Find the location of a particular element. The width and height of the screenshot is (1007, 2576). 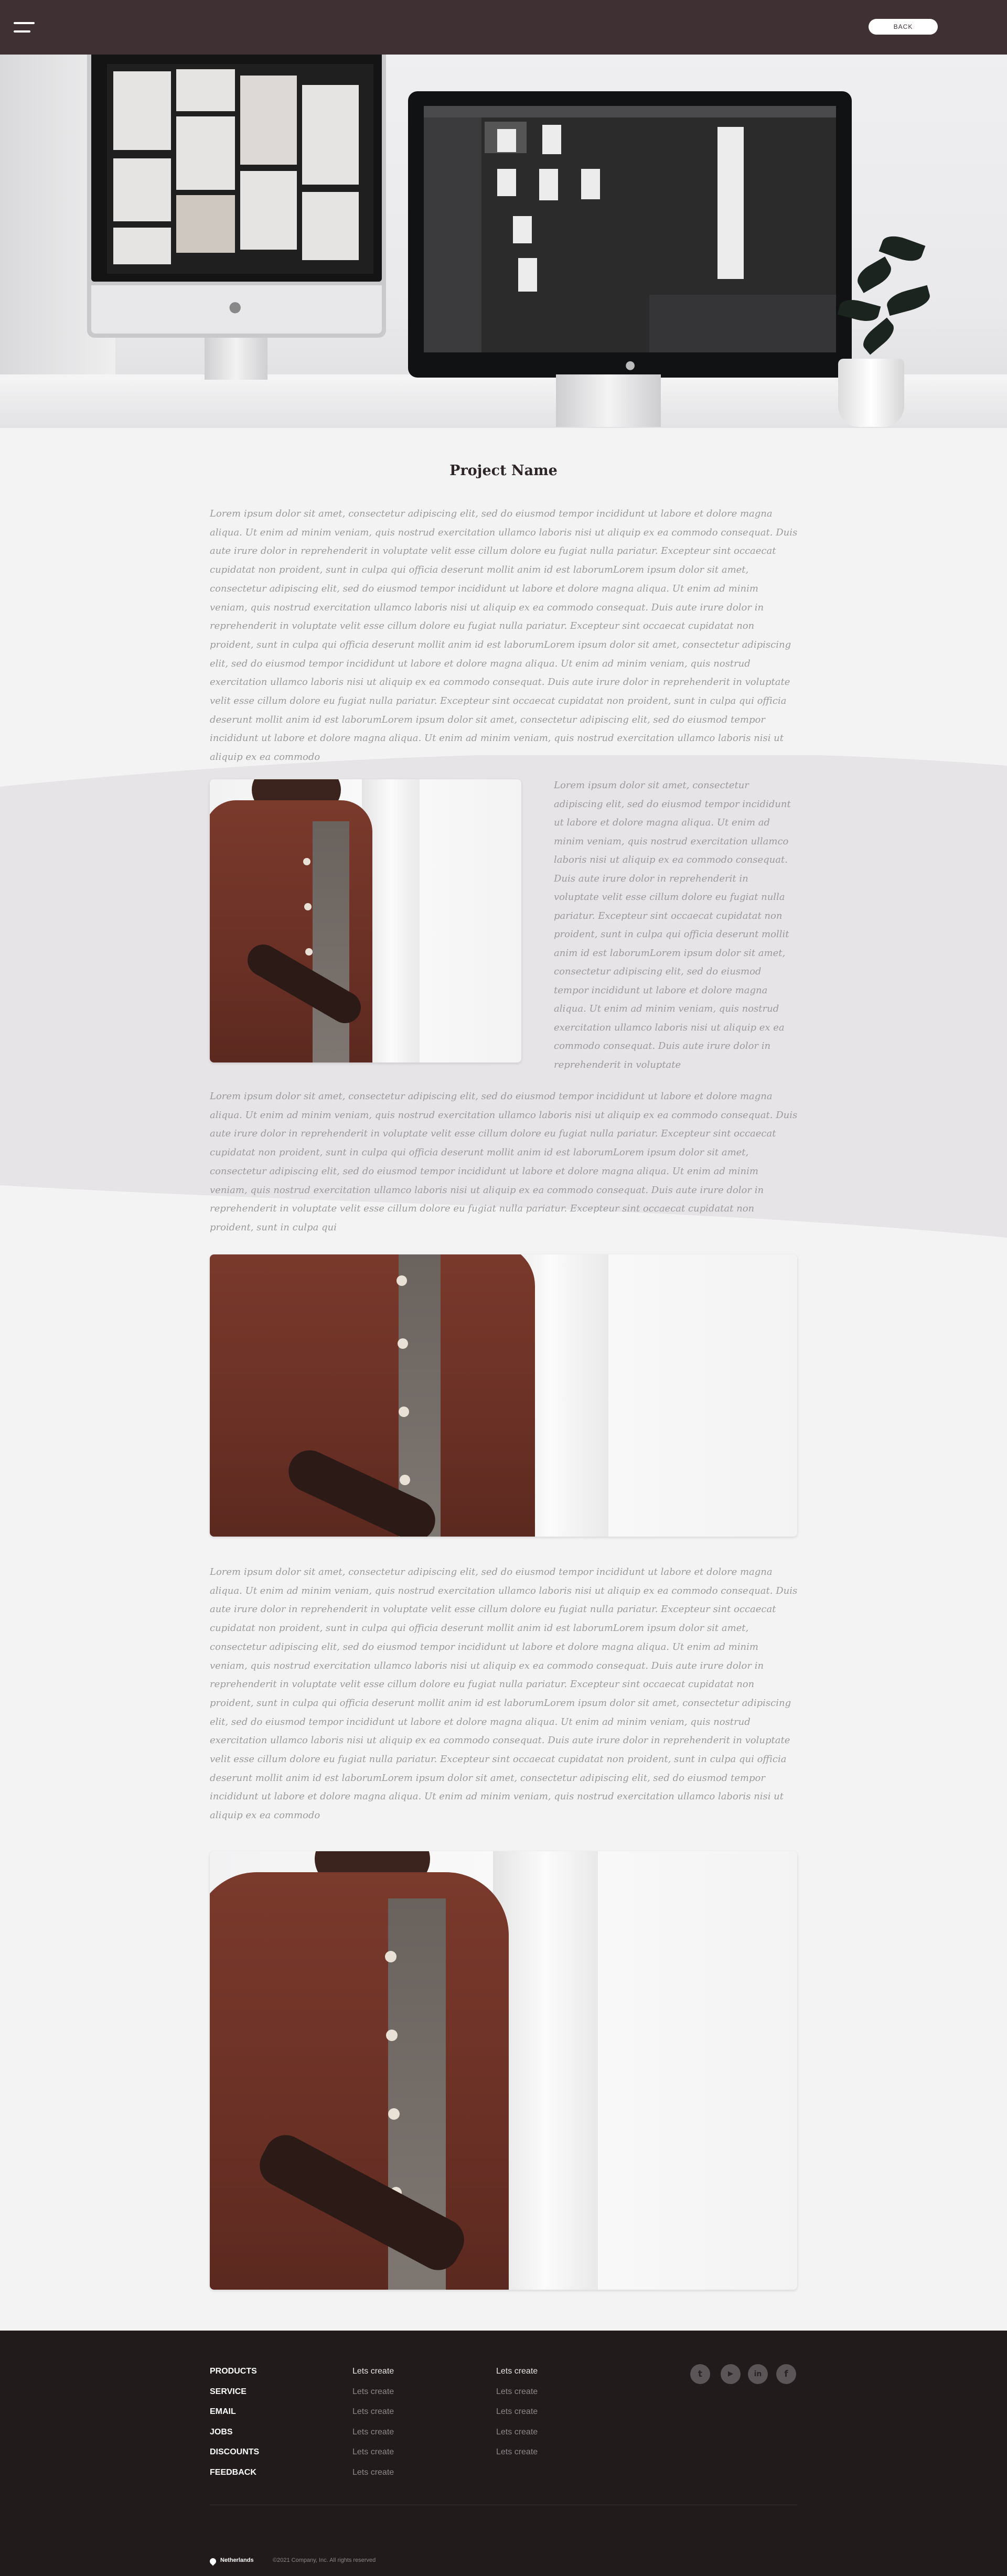

project-title: Project Name is located at coordinates (504, 471).